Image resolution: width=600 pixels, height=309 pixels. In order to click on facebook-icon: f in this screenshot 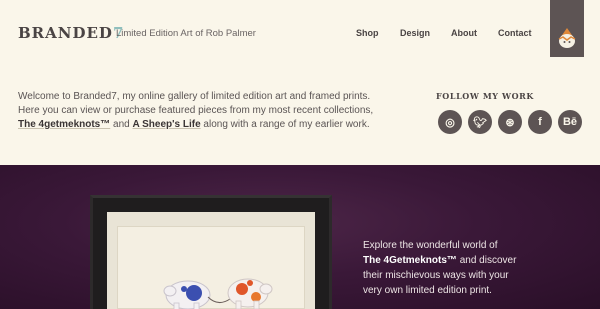, I will do `click(540, 122)`.